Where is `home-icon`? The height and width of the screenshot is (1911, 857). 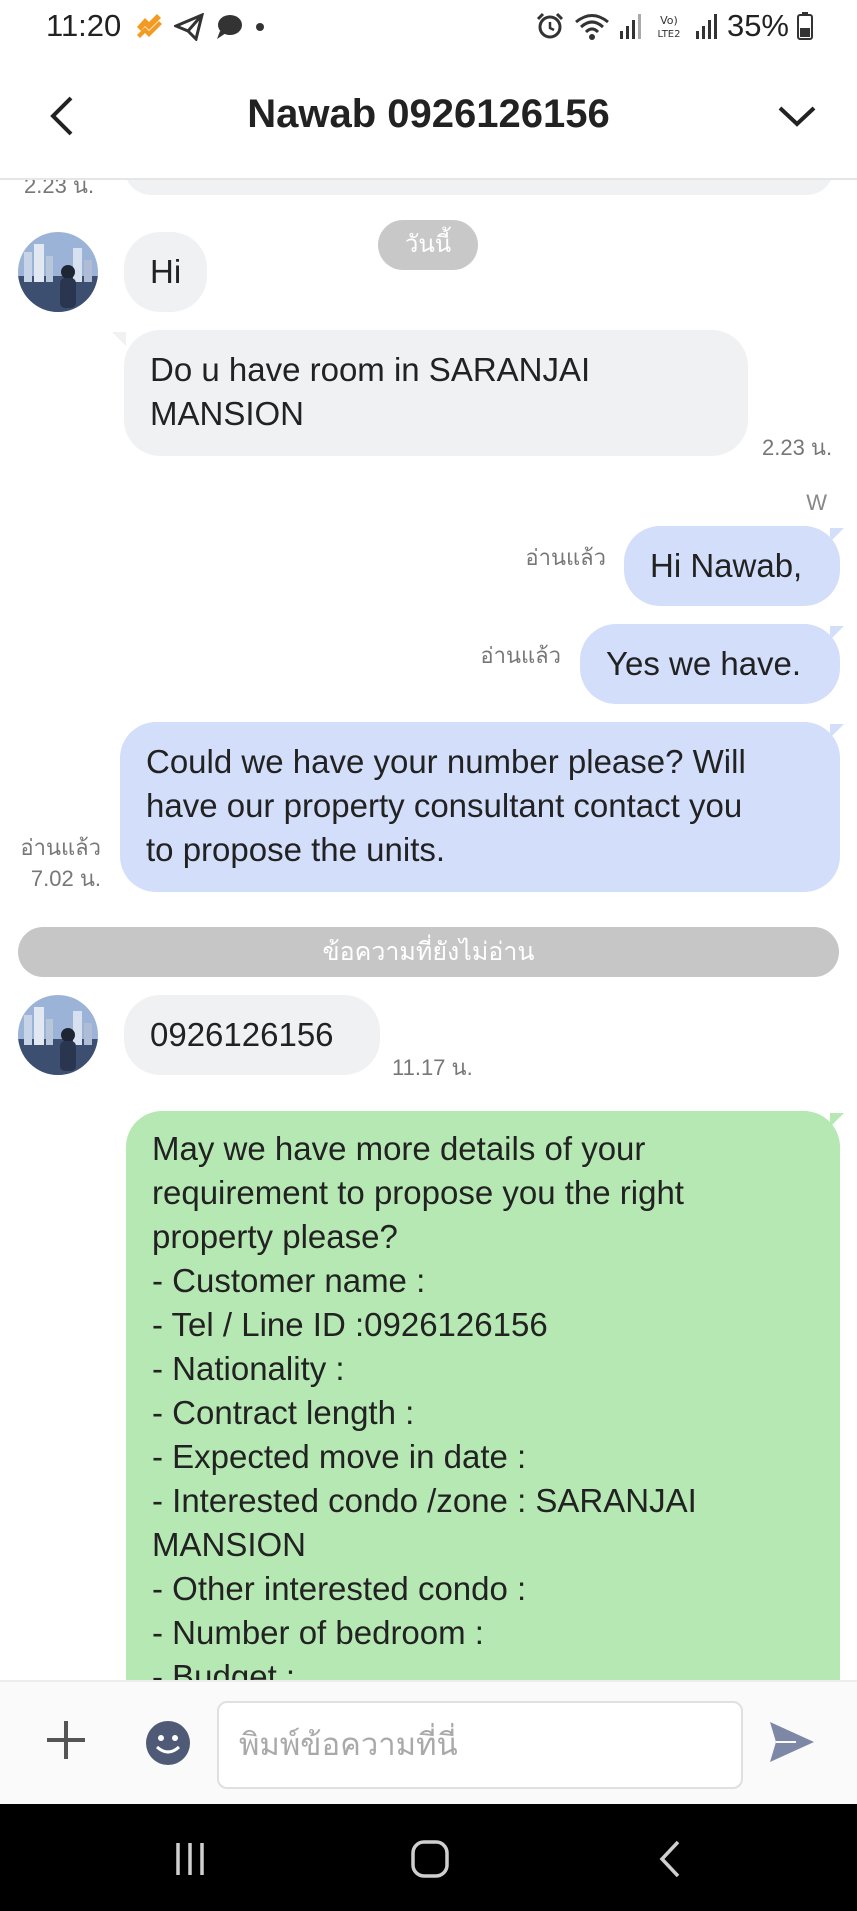
home-icon is located at coordinates (430, 1859).